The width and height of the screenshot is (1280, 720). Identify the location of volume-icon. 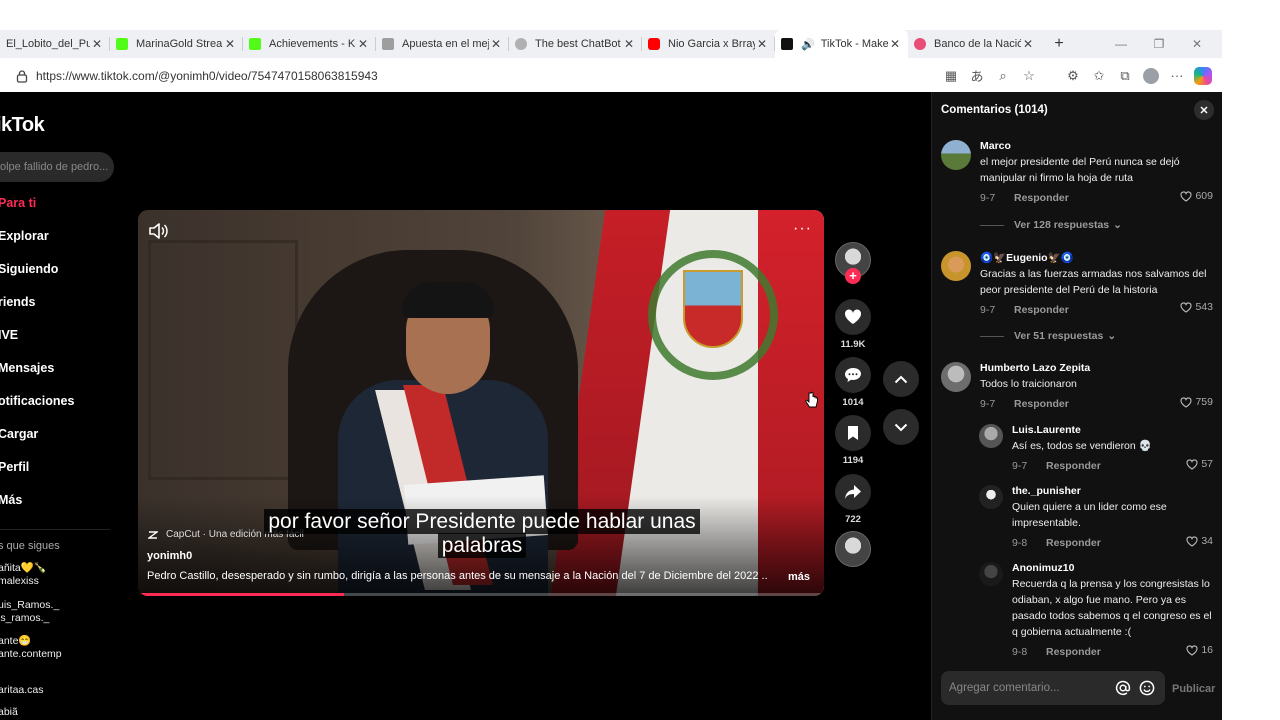
(158, 231).